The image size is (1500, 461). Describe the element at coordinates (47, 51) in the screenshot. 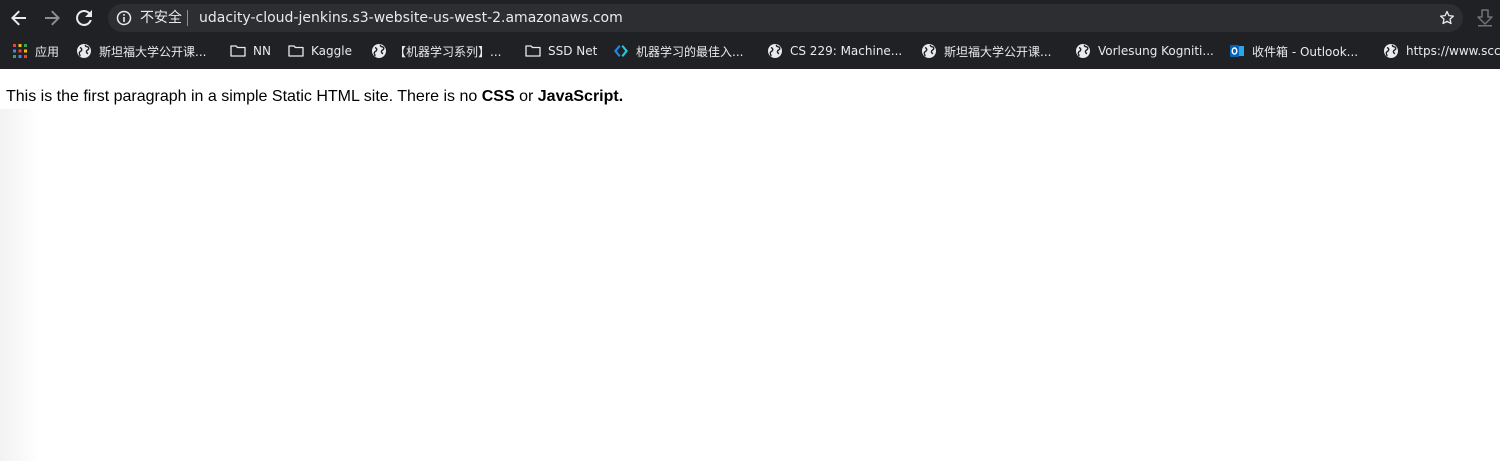

I see `bookmark-label: 应用` at that location.